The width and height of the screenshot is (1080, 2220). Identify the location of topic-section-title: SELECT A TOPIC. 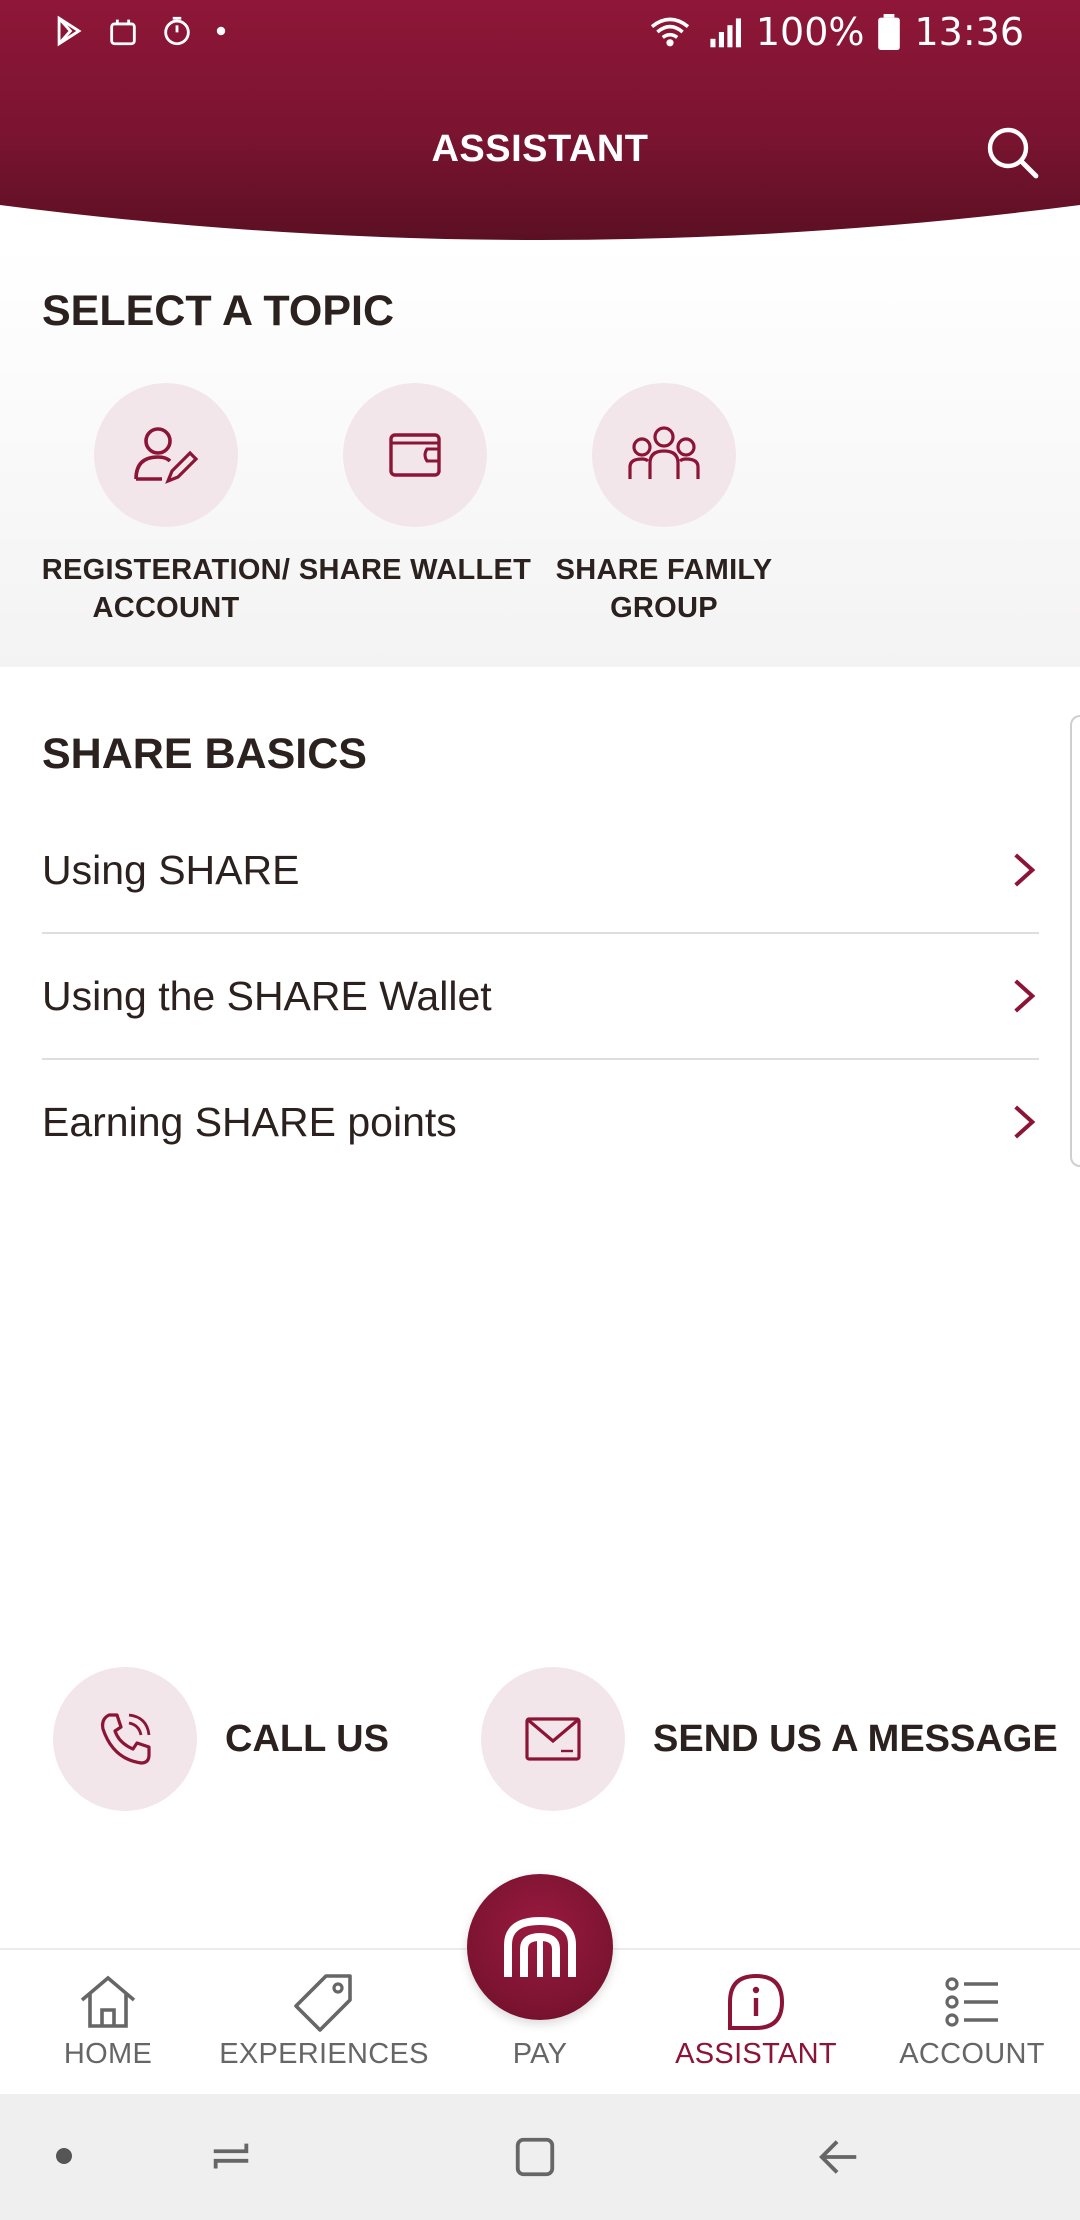
(218, 311).